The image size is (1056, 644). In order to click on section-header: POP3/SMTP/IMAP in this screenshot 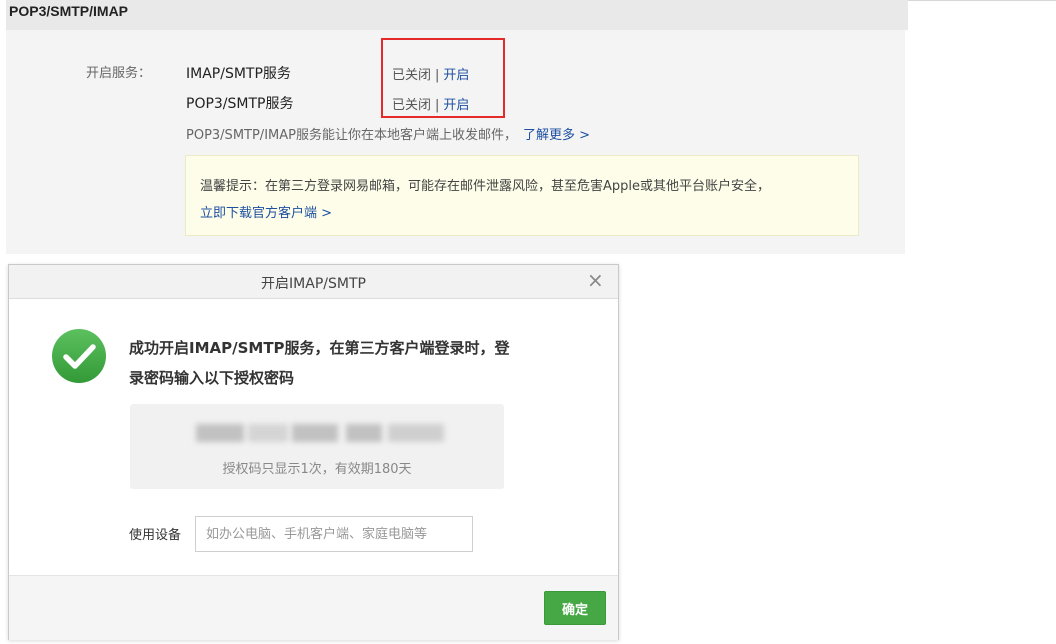, I will do `click(457, 15)`.